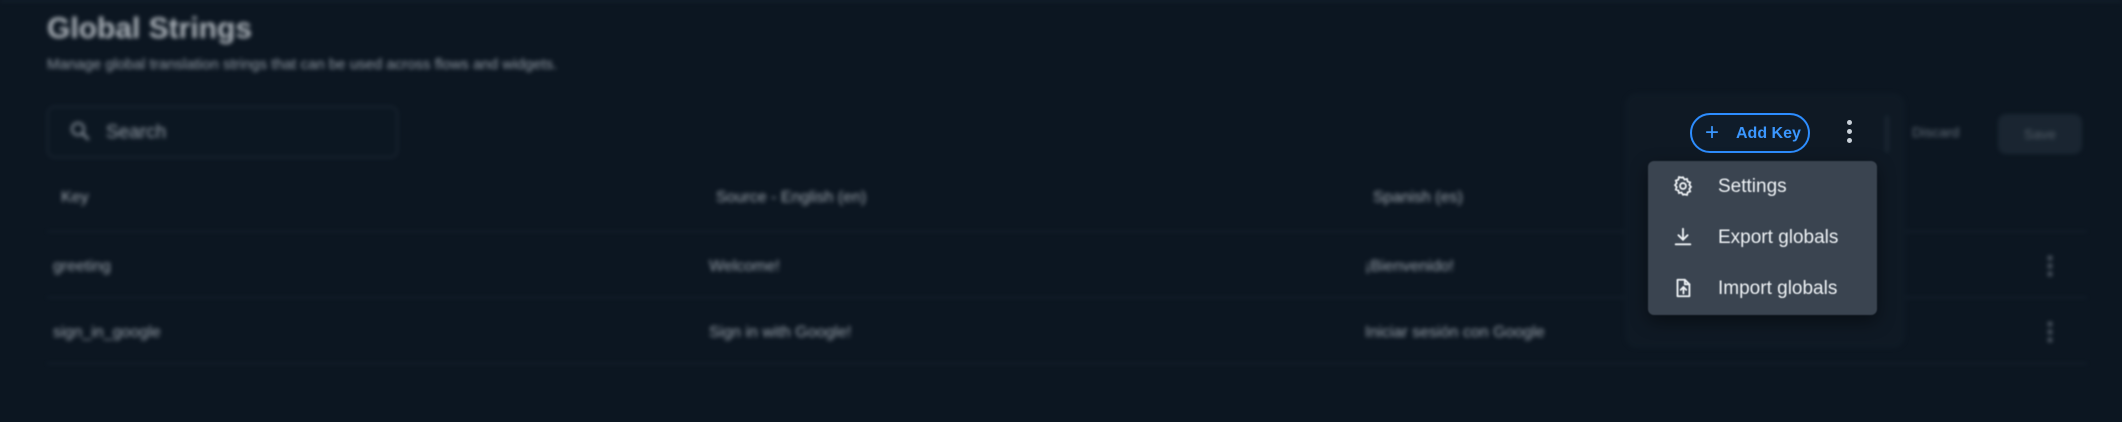  I want to click on save-button: Save, so click(2040, 134).